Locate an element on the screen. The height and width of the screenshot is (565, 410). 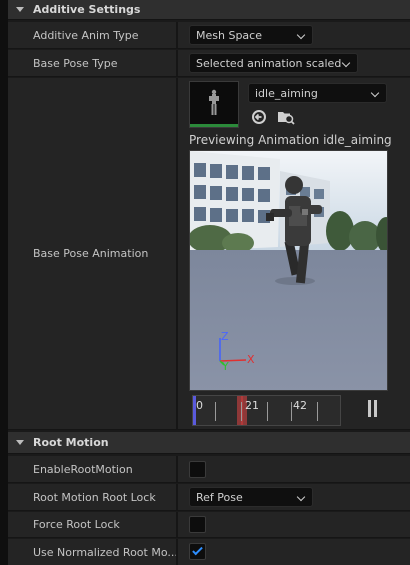
dropdown-value: Mesh Space is located at coordinates (229, 35).